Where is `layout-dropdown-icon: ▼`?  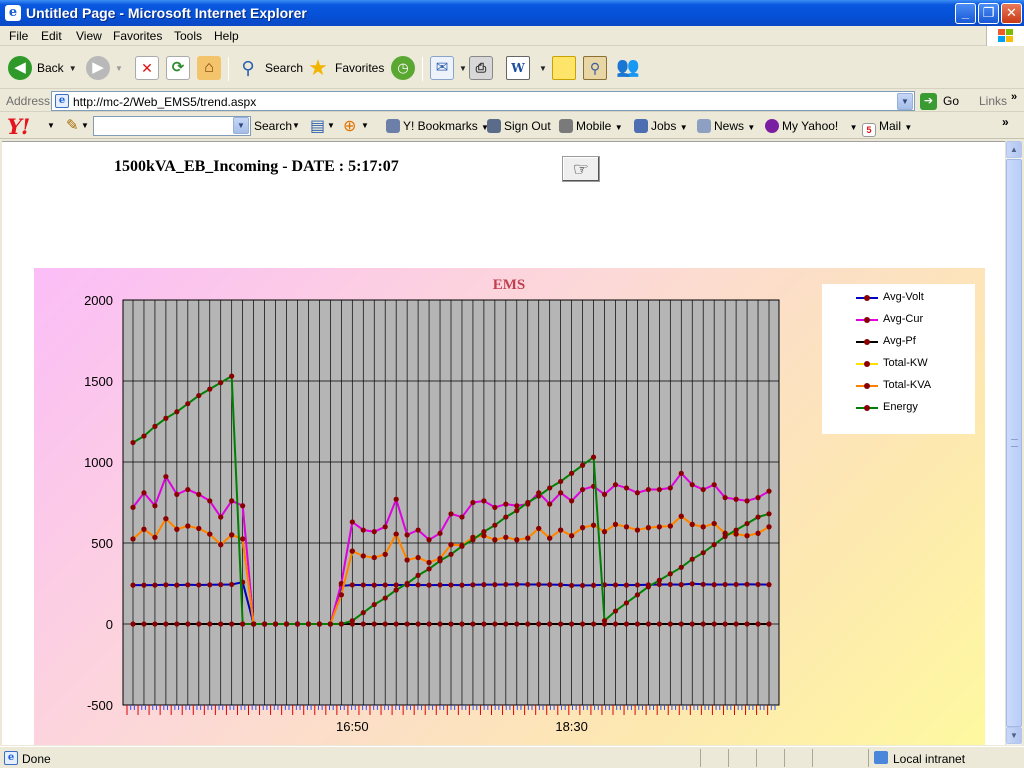 layout-dropdown-icon: ▼ is located at coordinates (331, 125).